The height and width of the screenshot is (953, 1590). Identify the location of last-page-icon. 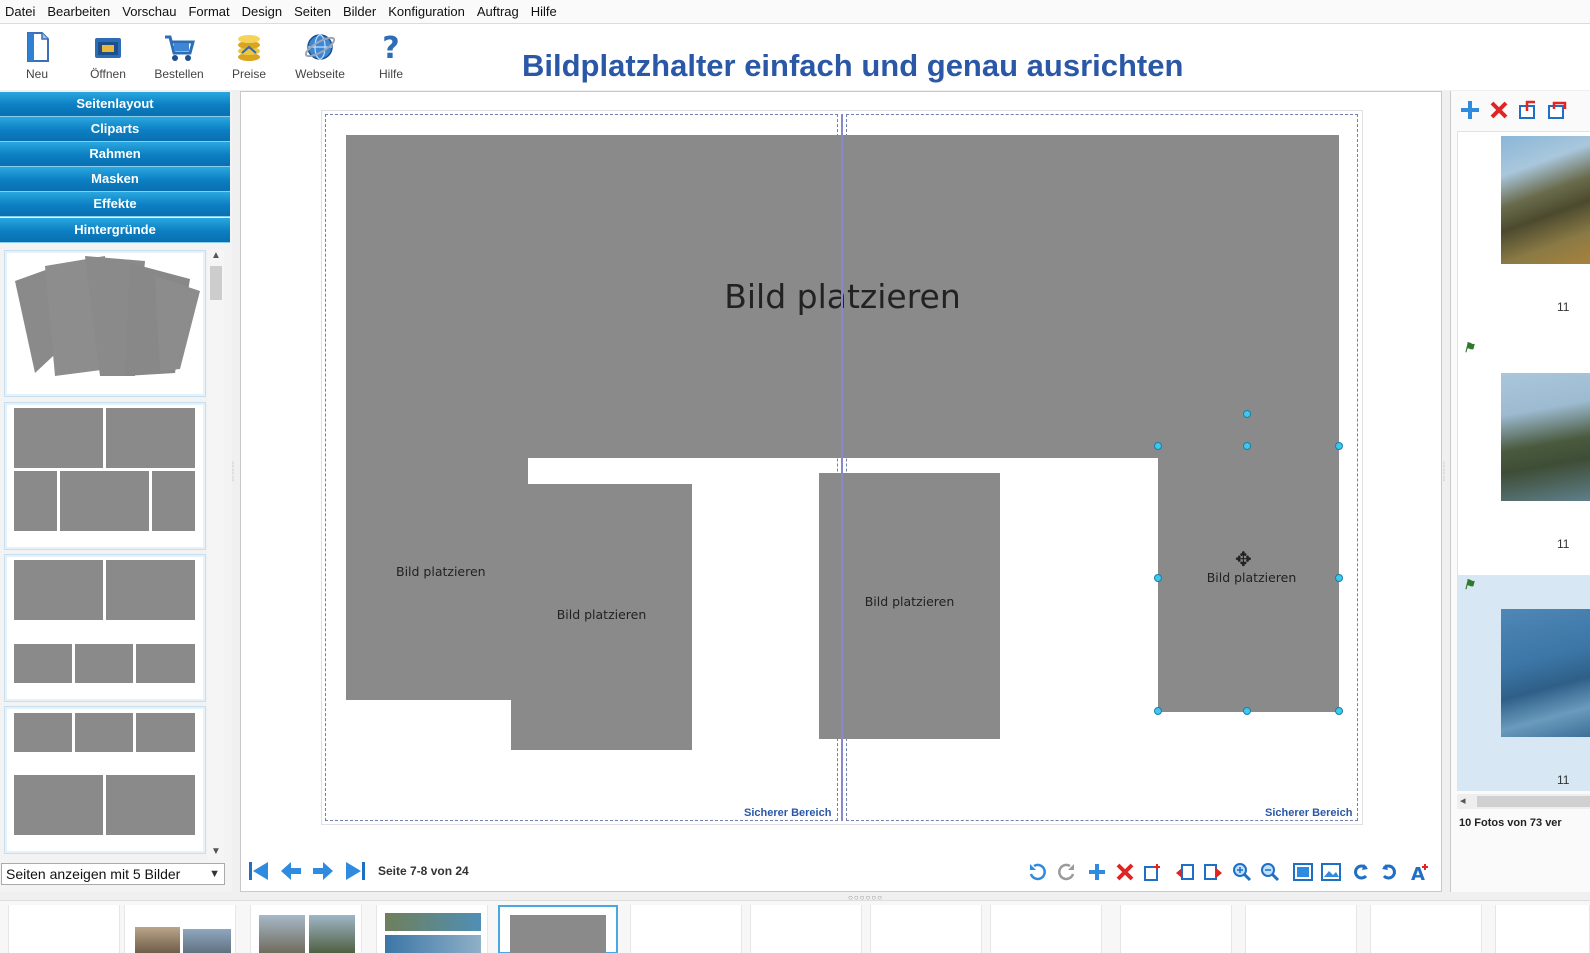
(355, 871).